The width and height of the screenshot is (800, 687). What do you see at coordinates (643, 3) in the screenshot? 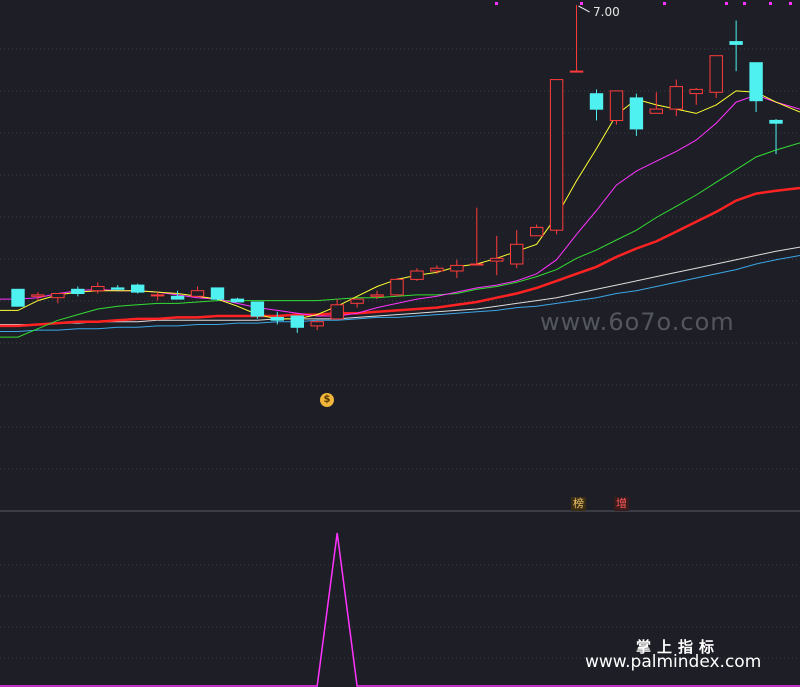
I see `top-markers` at bounding box center [643, 3].